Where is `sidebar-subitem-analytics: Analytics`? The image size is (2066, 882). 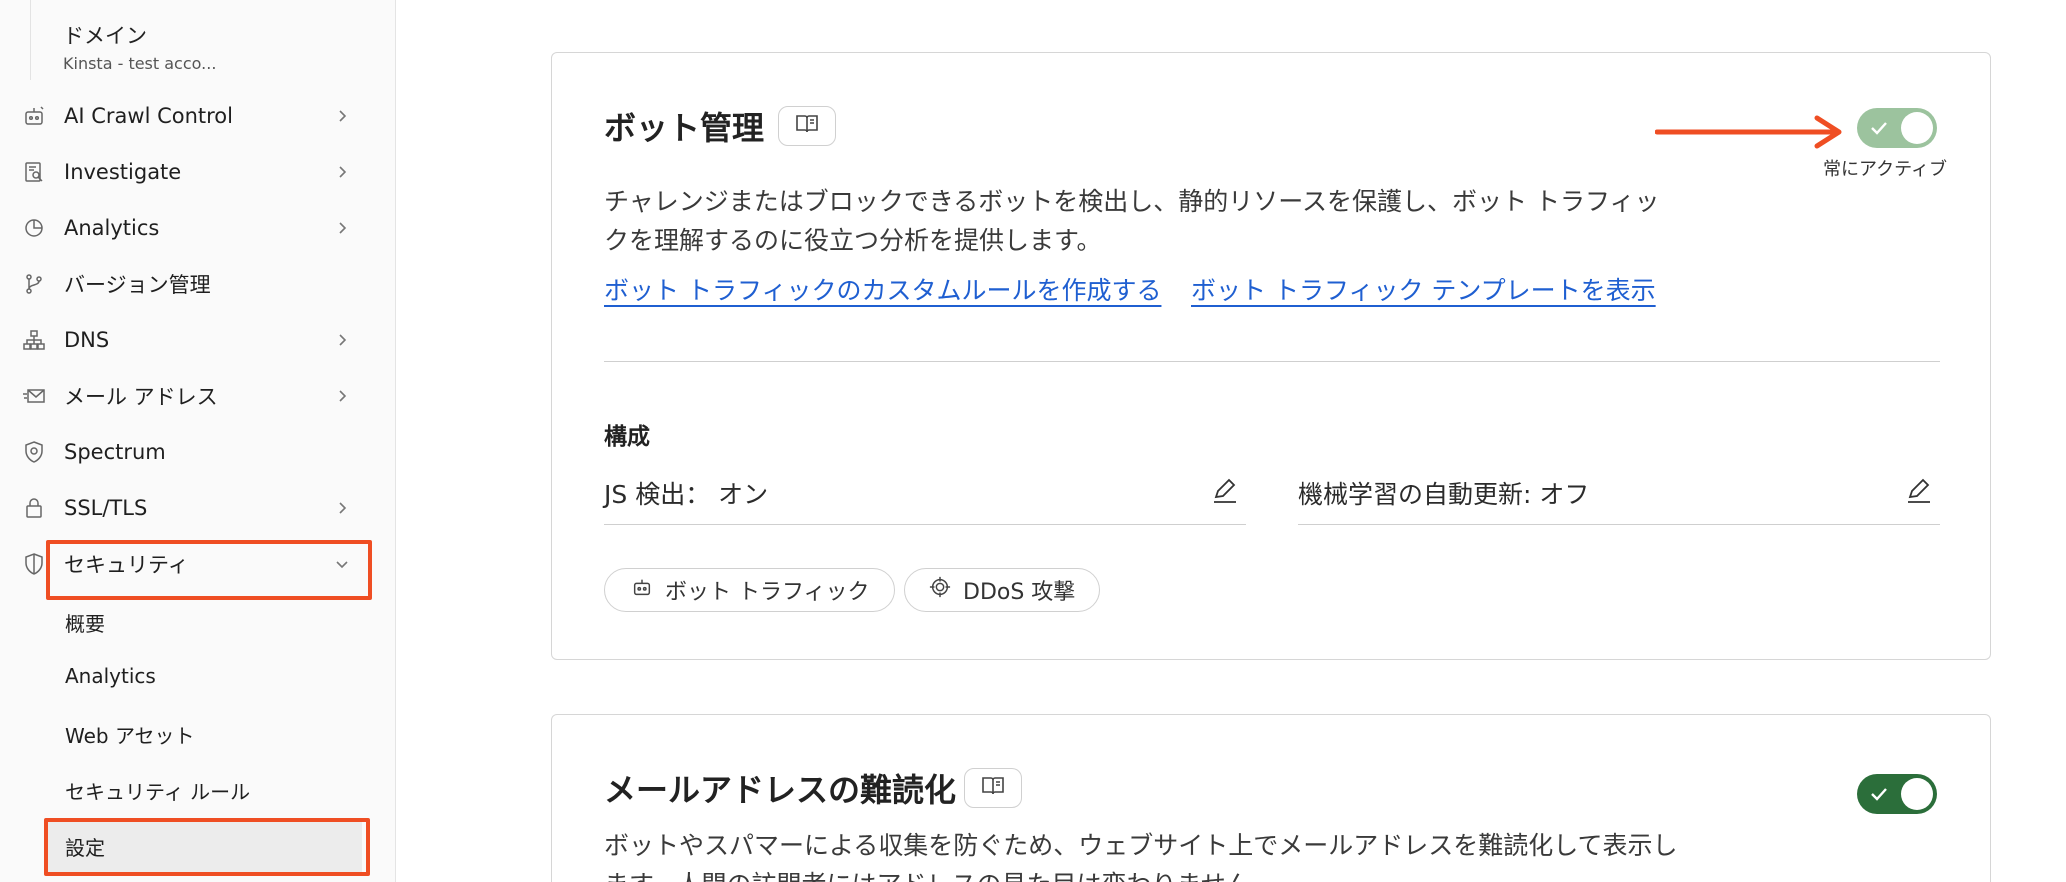 sidebar-subitem-analytics: Analytics is located at coordinates (110, 676).